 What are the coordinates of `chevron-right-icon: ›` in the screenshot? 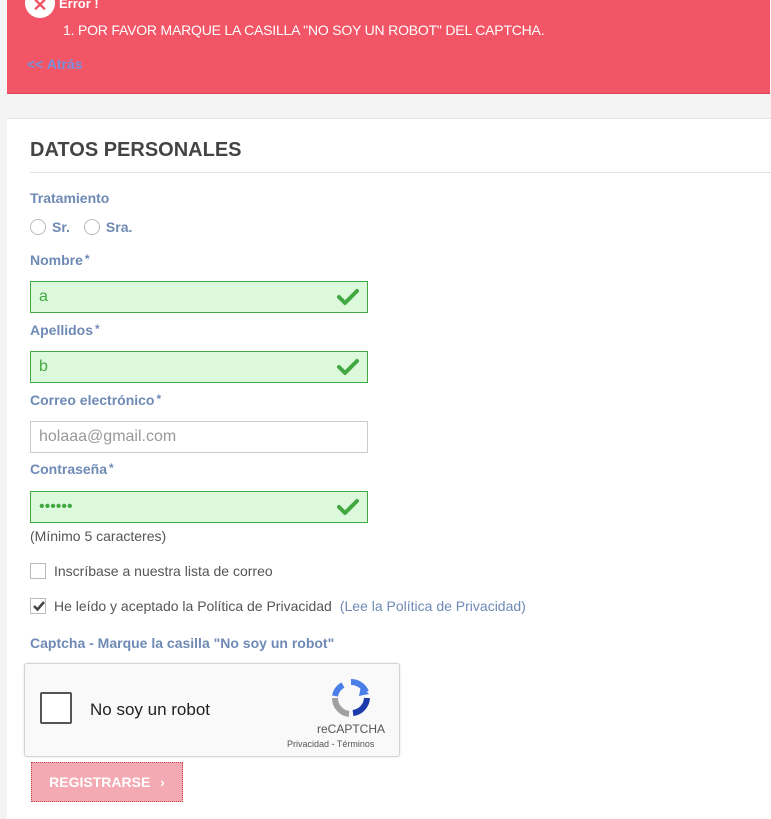 It's located at (162, 782).